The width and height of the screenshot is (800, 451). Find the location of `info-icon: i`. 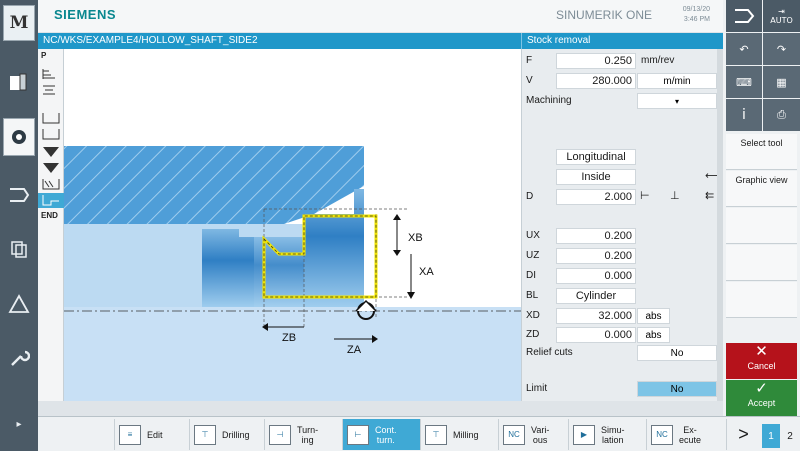

info-icon: i is located at coordinates (744, 115).